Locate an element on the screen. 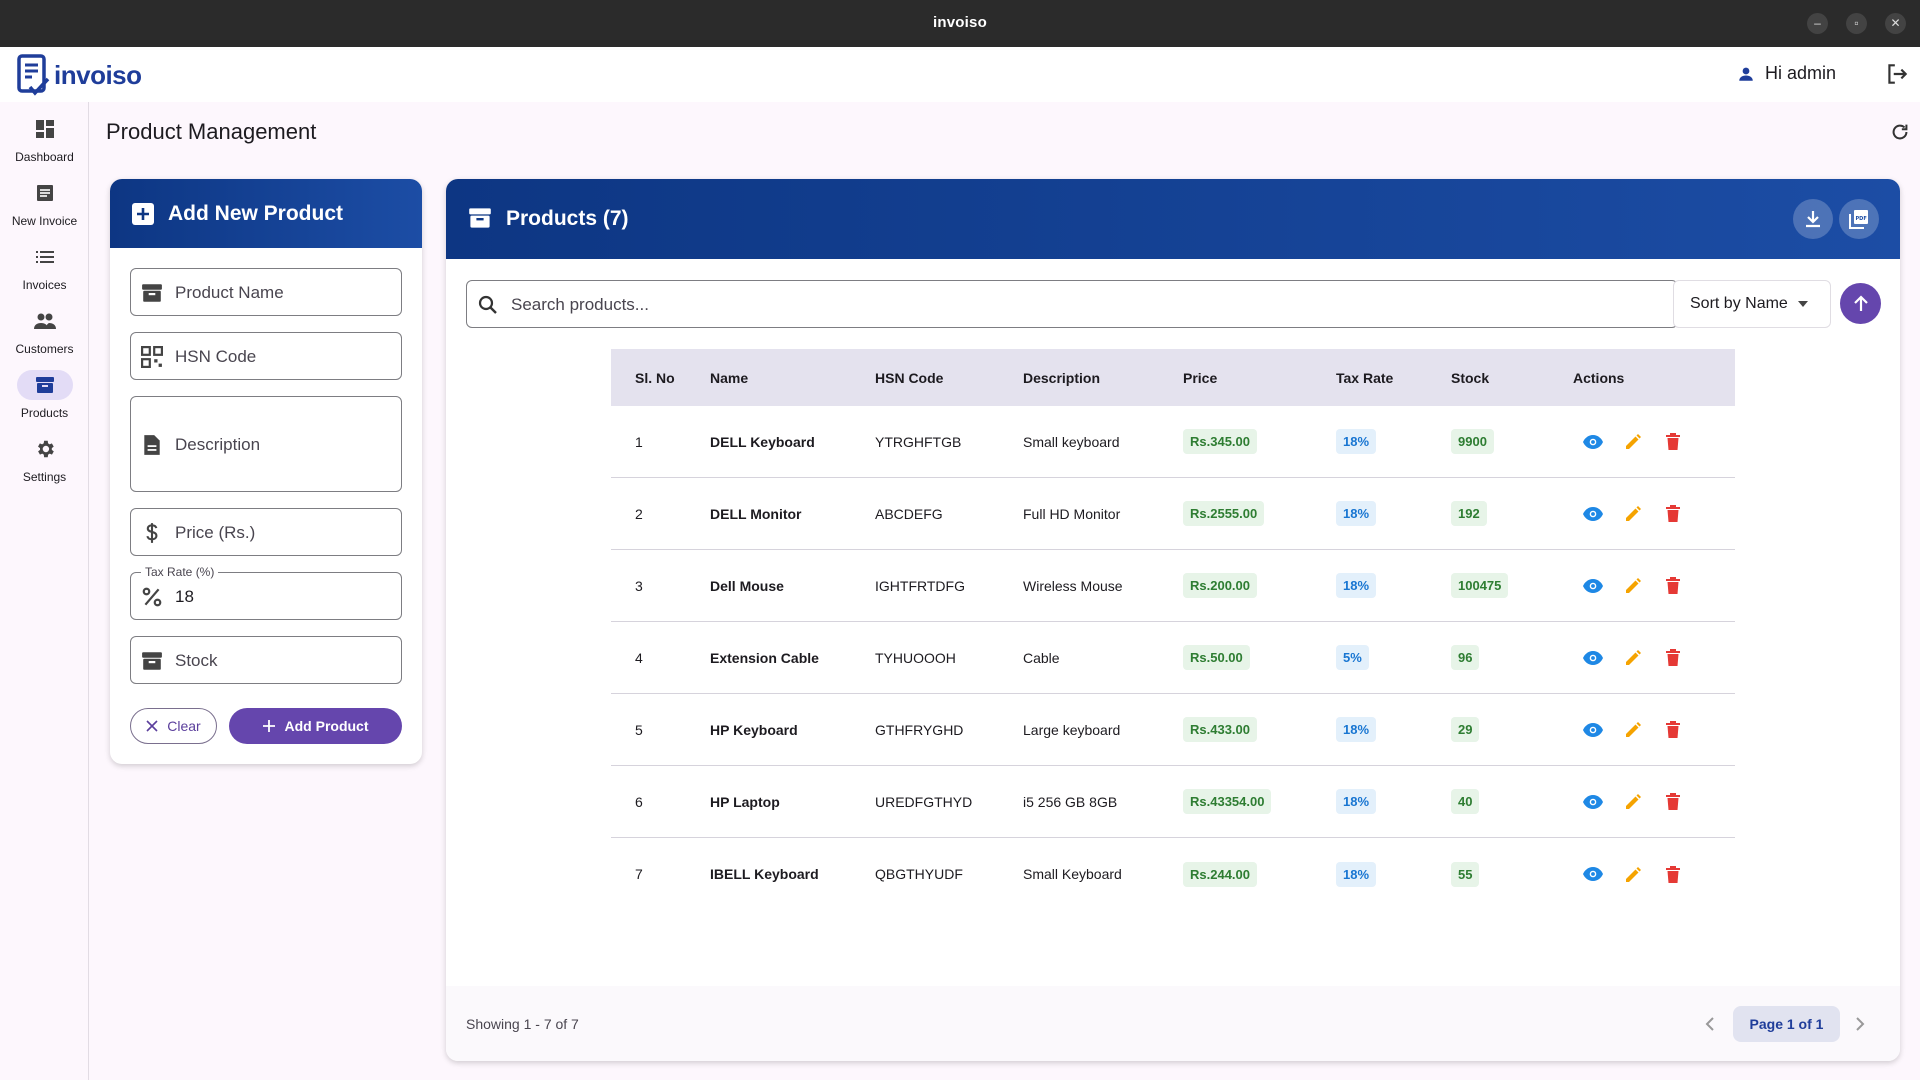 This screenshot has width=1920, height=1080. col-header: Sl. No is located at coordinates (658, 378).